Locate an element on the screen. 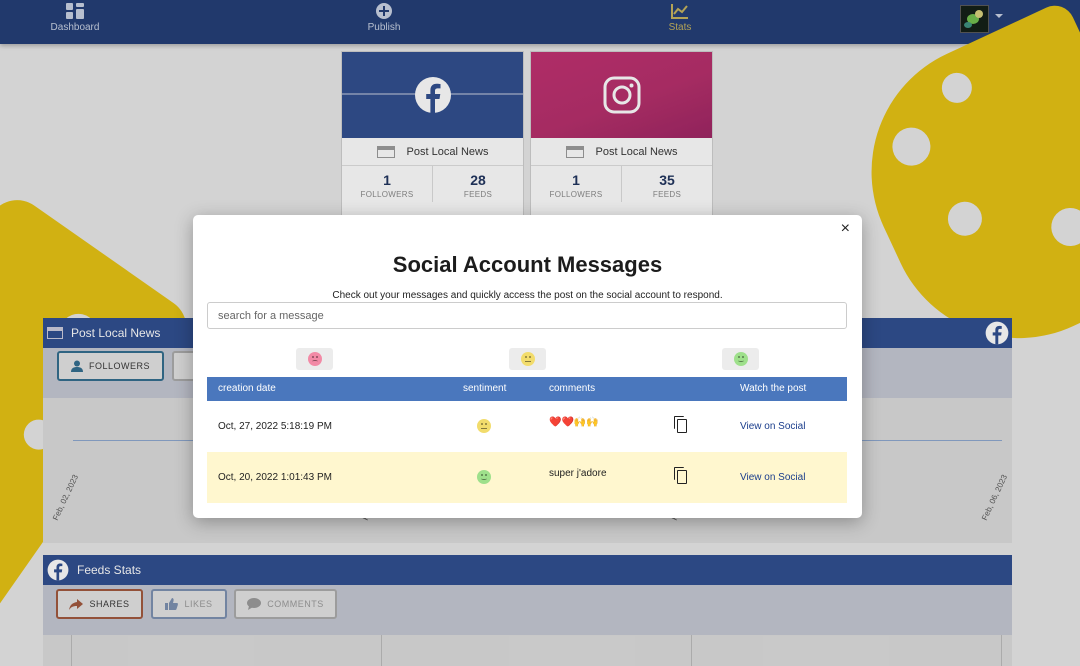 The image size is (1080, 666). column-header-sentiment: sentiment is located at coordinates (484, 388).